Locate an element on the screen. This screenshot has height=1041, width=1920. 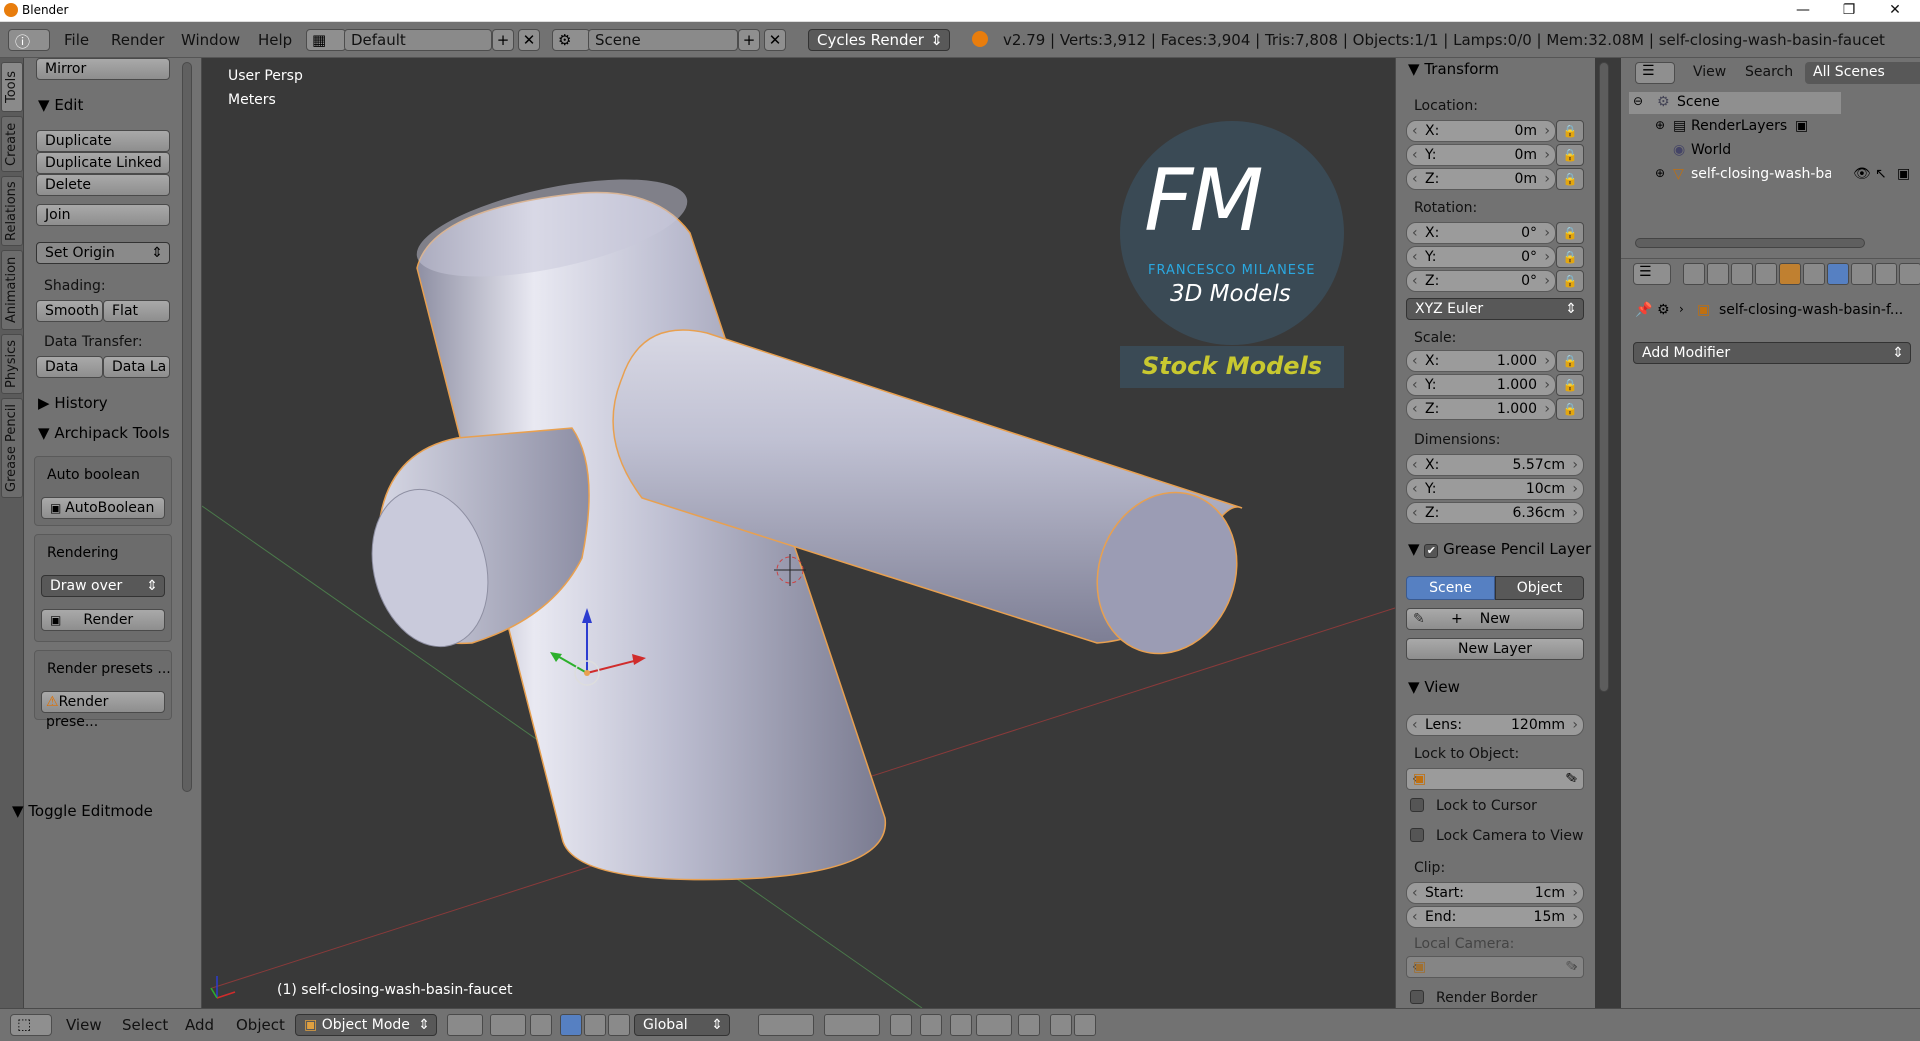
shade-smooth-button: Smooth is located at coordinates (69, 311).